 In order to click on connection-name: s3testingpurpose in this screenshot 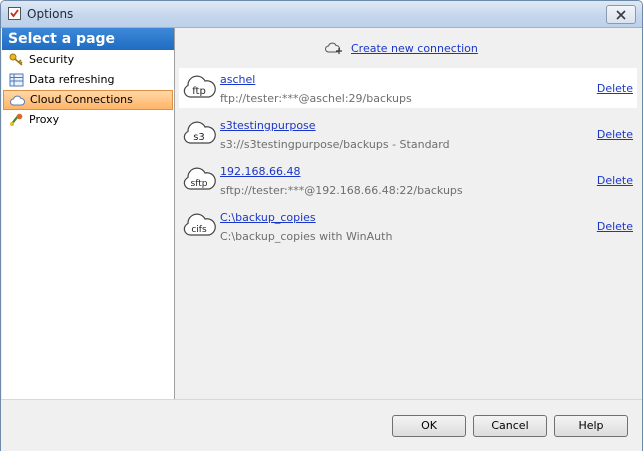, I will do `click(268, 125)`.